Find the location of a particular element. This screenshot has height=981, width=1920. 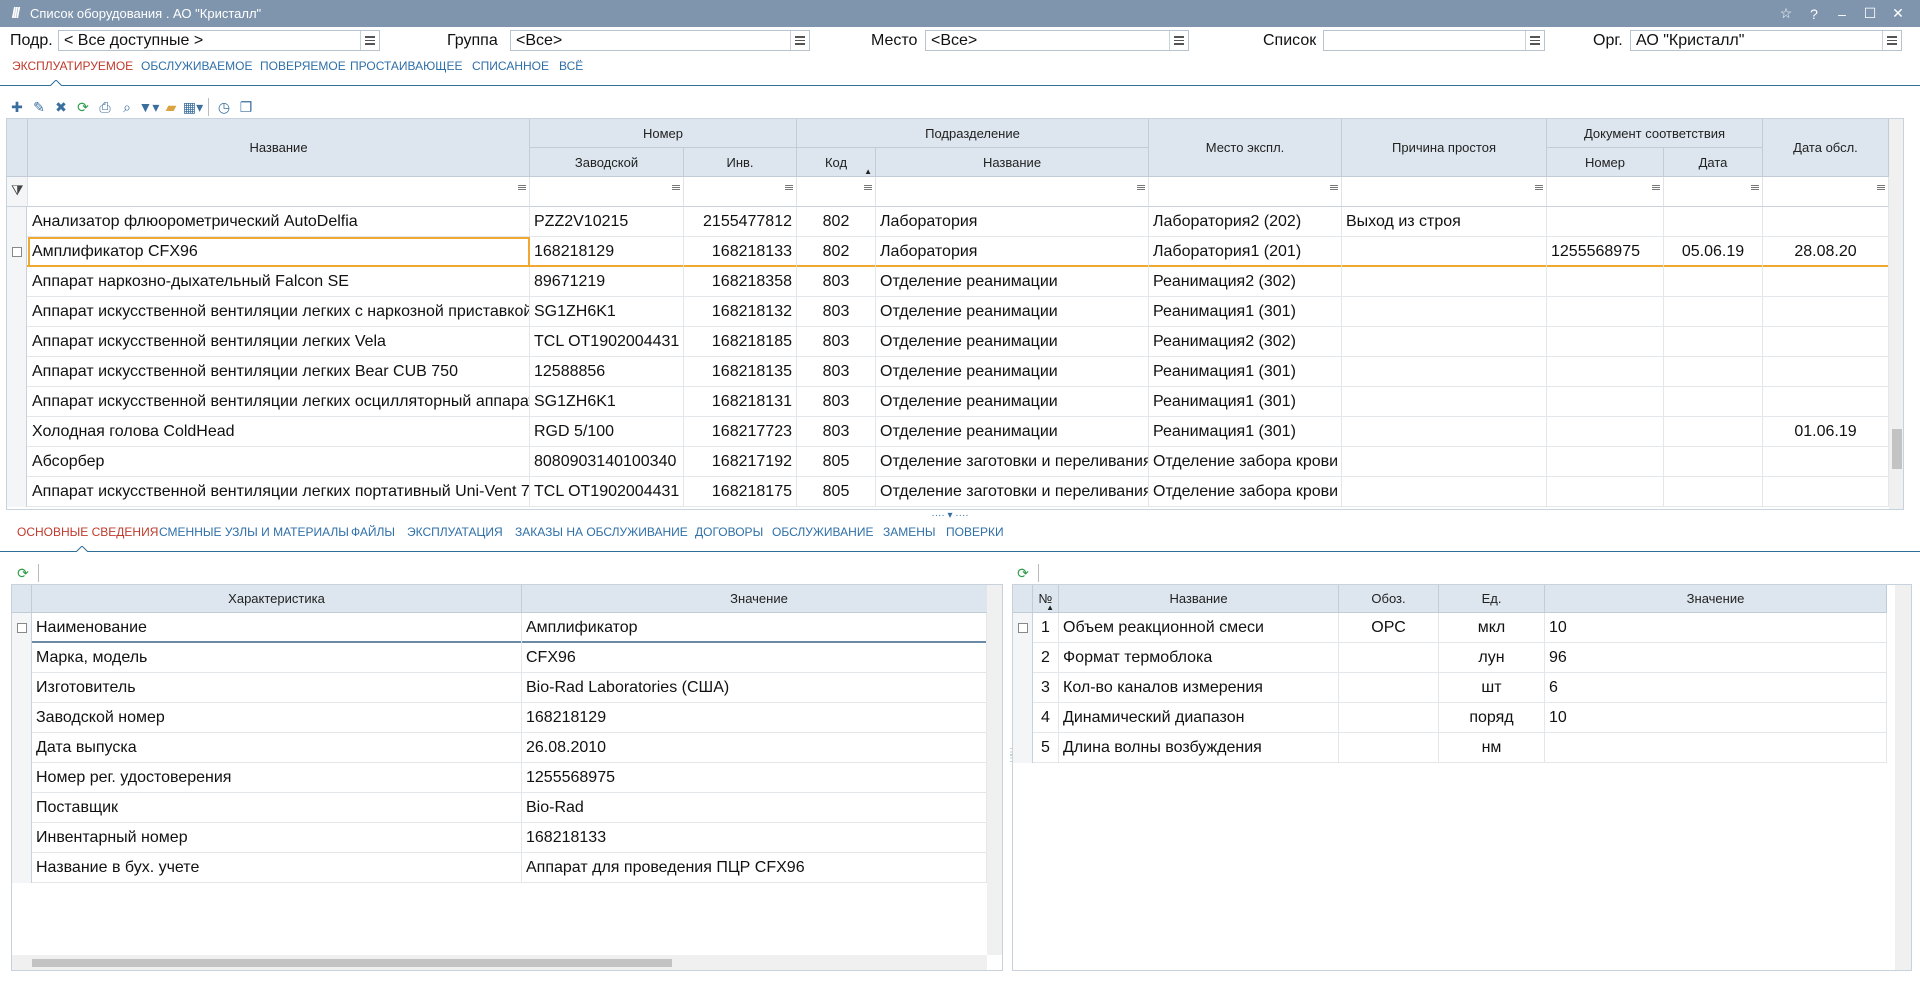

filter-cell-prichina is located at coordinates (1444, 192).